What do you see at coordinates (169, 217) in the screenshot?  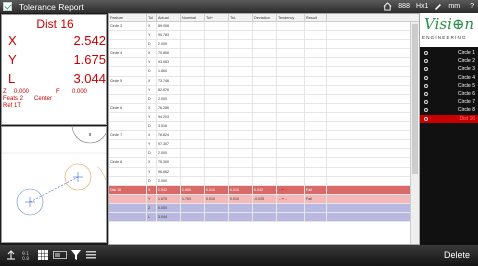 I see `table-cell-actual: 3.044` at bounding box center [169, 217].